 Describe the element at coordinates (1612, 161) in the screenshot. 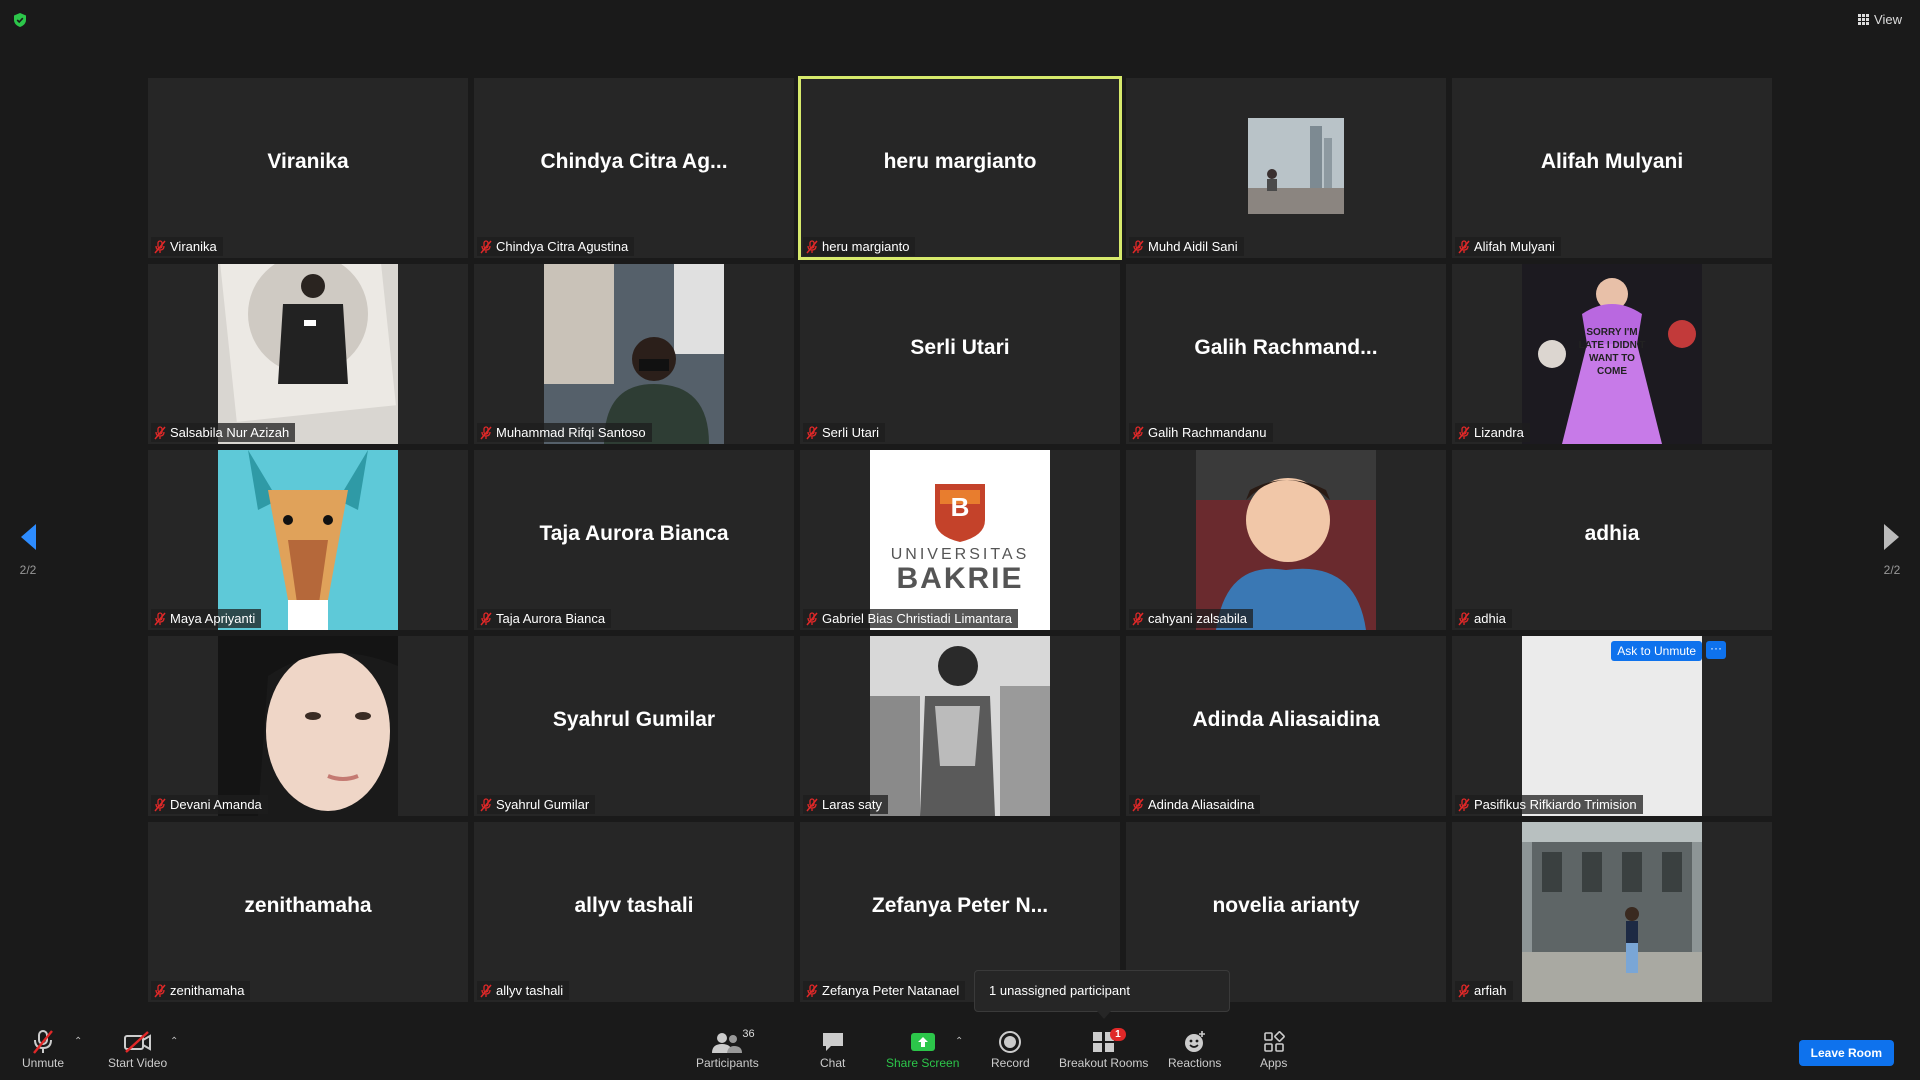

I see `participant-display-name: Alifah Mulyani` at that location.